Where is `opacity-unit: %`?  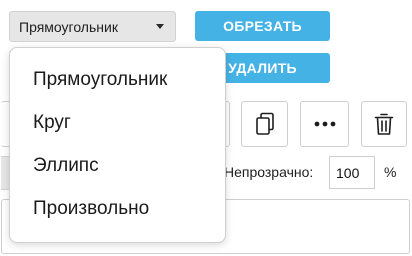 opacity-unit: % is located at coordinates (390, 172).